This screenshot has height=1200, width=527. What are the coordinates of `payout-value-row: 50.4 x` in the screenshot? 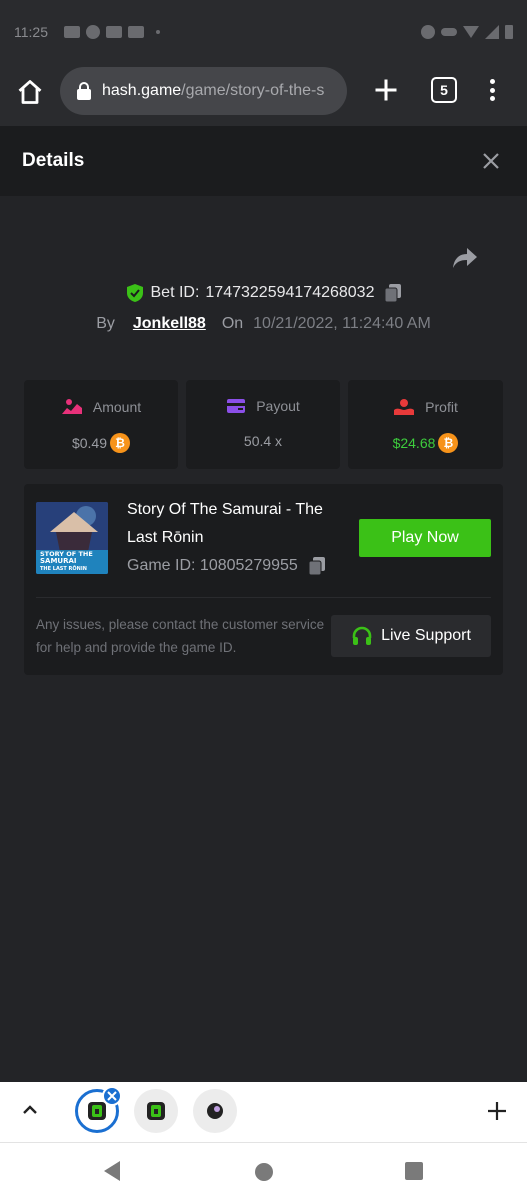 It's located at (263, 441).